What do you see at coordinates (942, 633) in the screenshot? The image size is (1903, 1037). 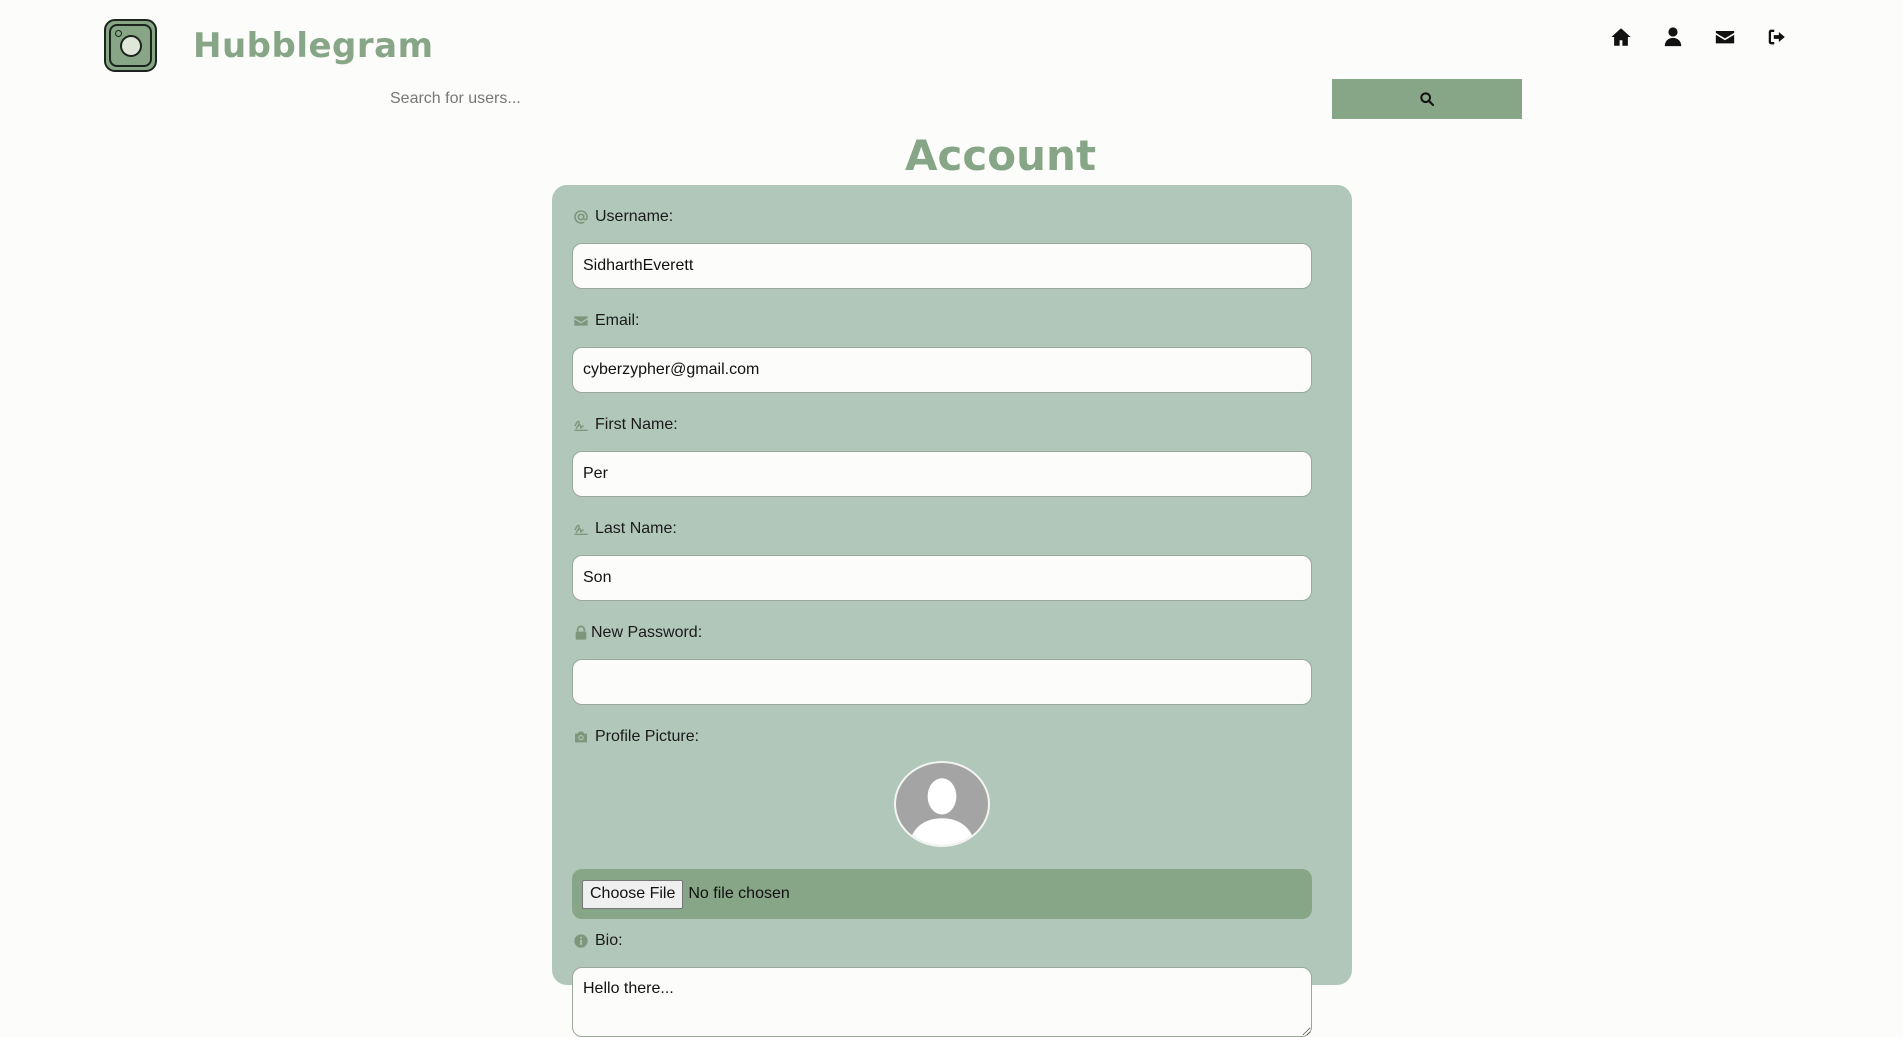 I see `new-password-label: New Password:` at bounding box center [942, 633].